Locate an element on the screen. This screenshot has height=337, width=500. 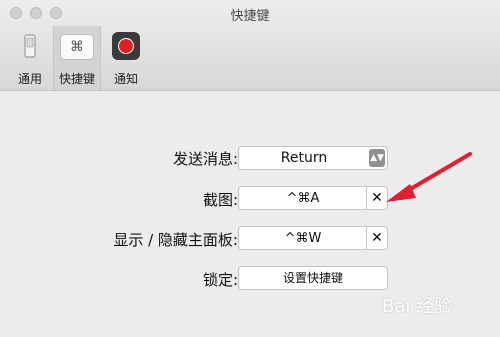
toggle-panel-shortcut-value: ^⌘W is located at coordinates (303, 238).